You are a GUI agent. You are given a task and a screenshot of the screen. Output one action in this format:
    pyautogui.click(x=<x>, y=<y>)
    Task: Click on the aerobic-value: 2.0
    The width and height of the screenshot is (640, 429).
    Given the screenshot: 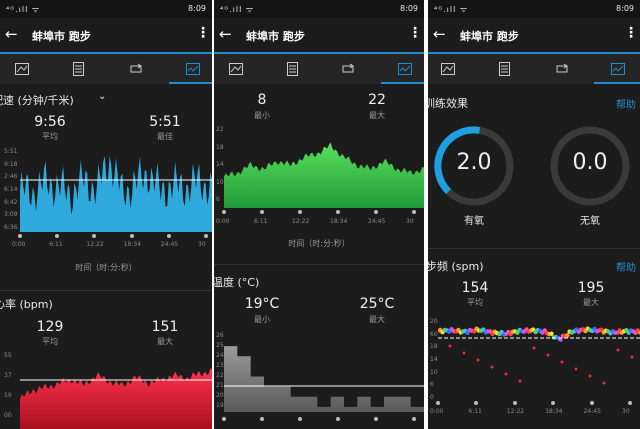 What is the action you would take?
    pyautogui.click(x=474, y=162)
    